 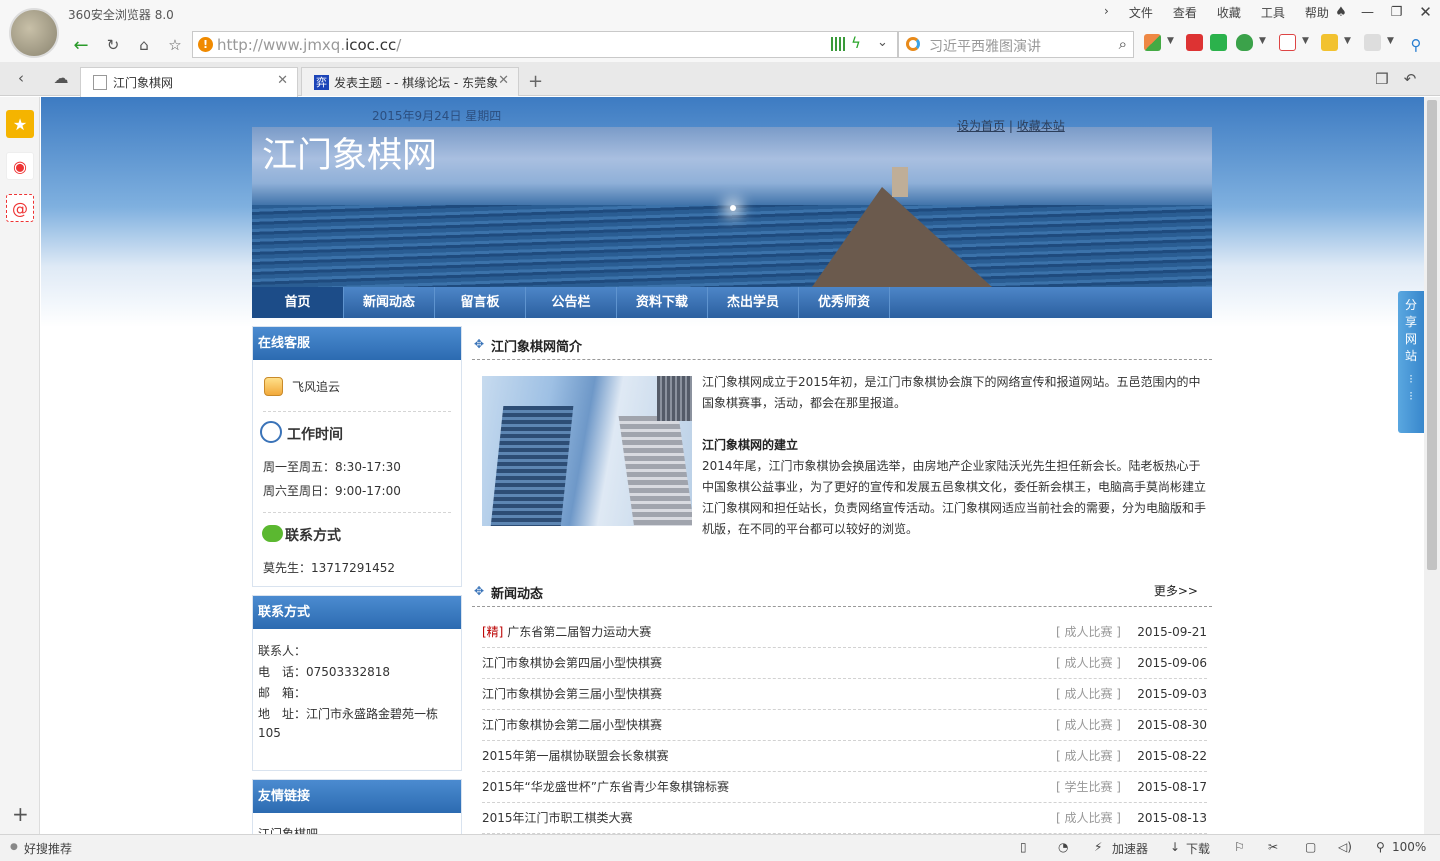 I want to click on news-title-link: 江门市象棋协会第三届小型快棋赛, so click(x=572, y=694).